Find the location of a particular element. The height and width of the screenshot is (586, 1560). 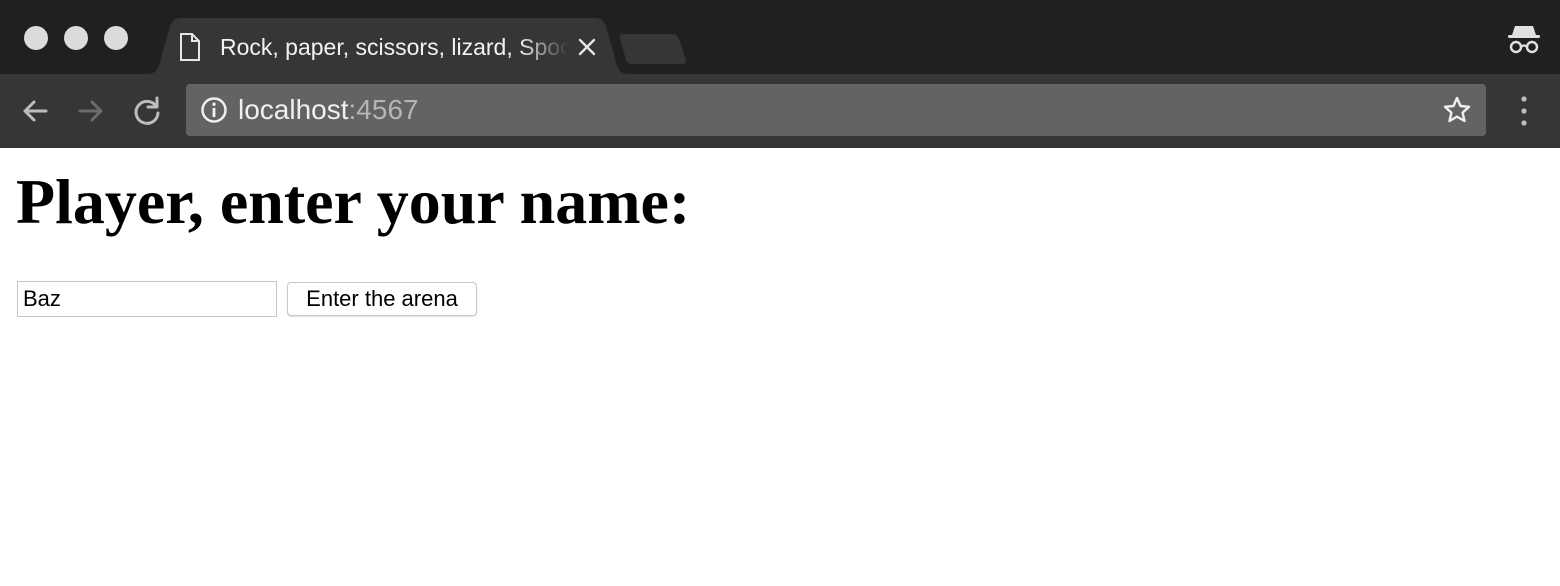

close-icon is located at coordinates (587, 47).